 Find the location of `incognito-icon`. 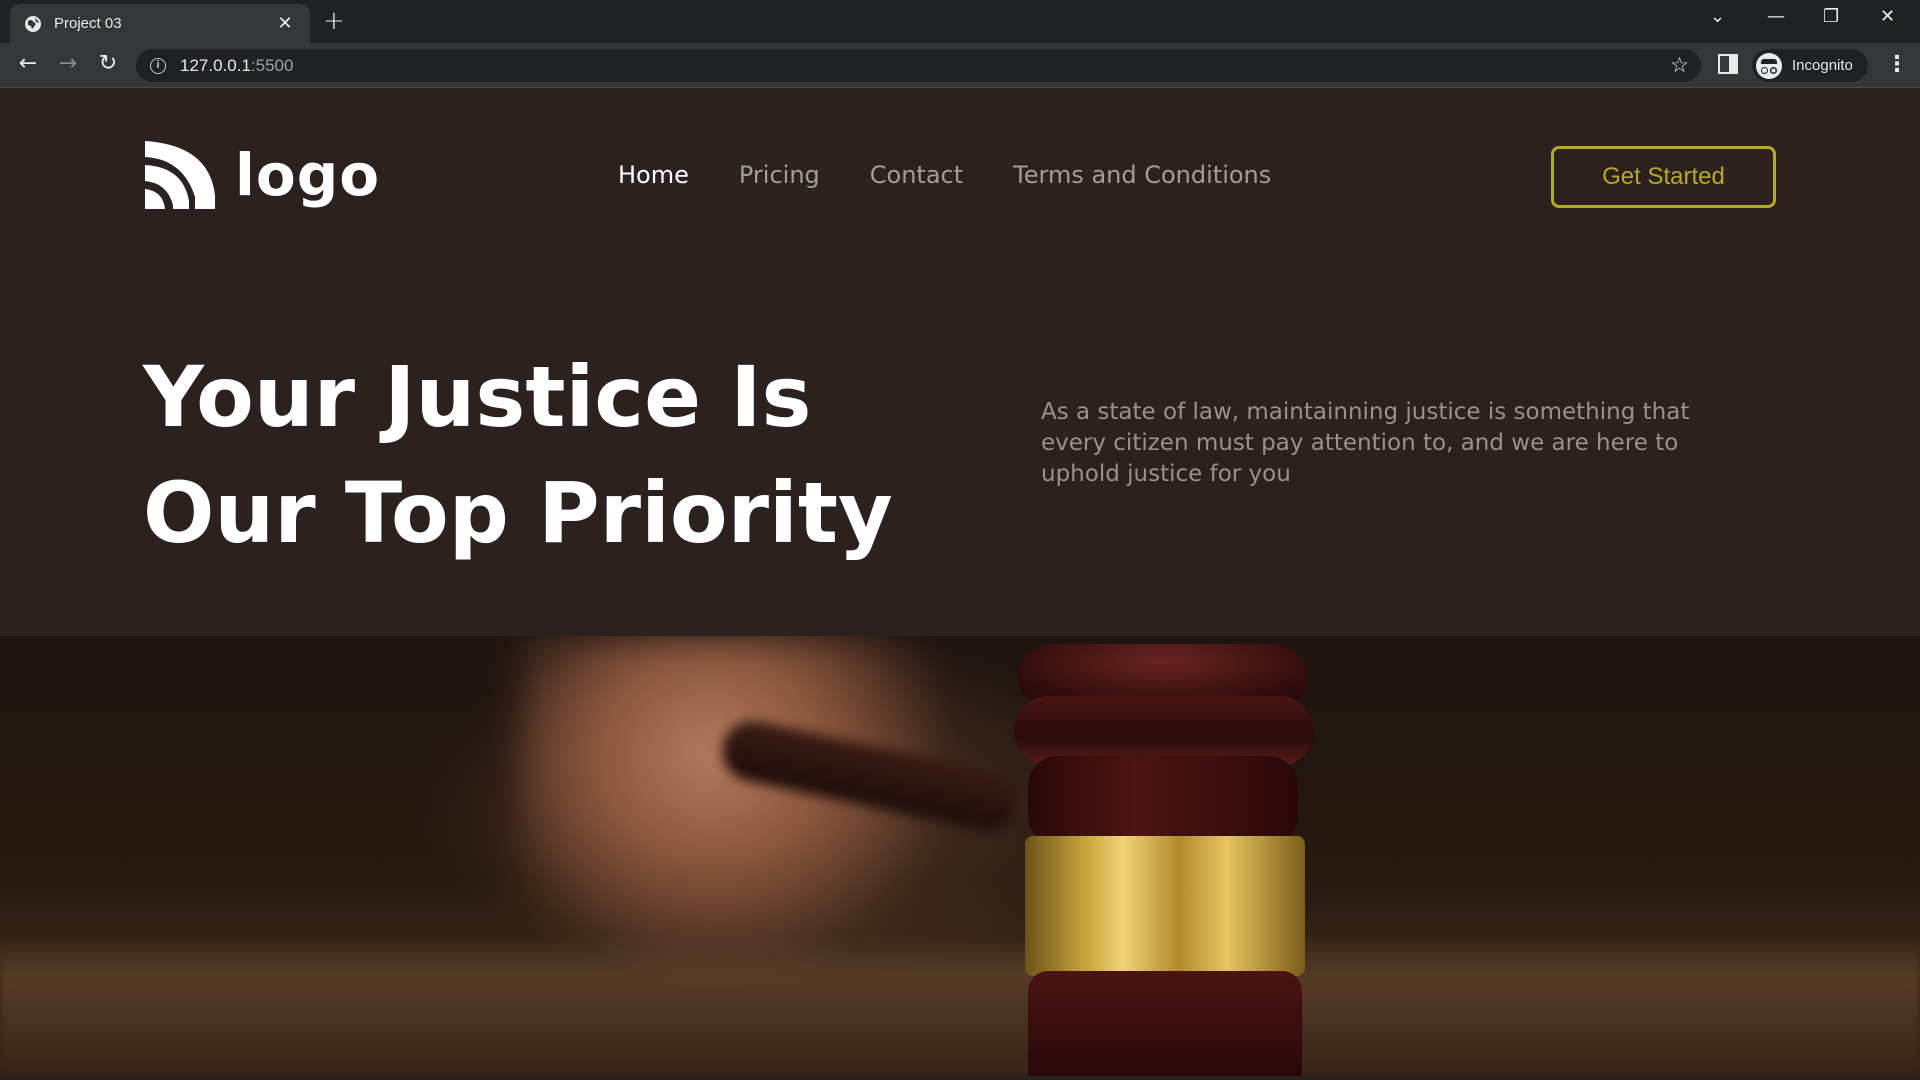

incognito-icon is located at coordinates (1769, 65).